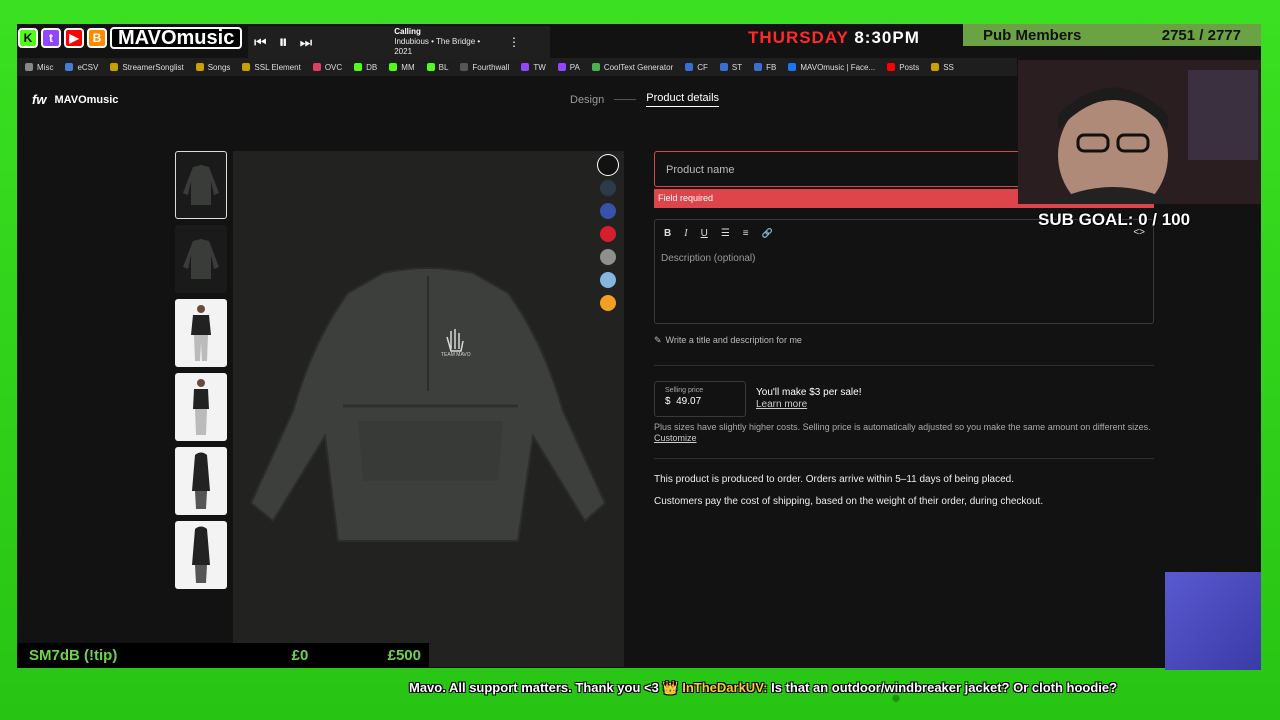 Image resolution: width=1280 pixels, height=720 pixels. Describe the element at coordinates (300, 655) in the screenshot. I see `tip-min: £0` at that location.